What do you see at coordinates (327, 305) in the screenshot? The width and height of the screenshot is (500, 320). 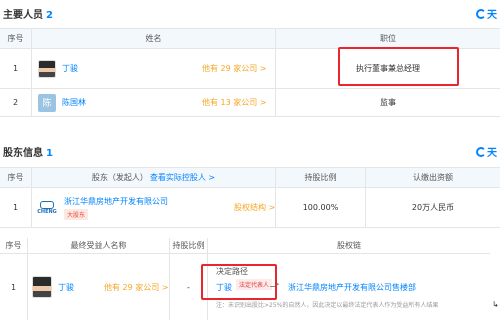 I see `beneficiary-note: 注：未识别出股比>25%的自然人，因此决定以最终法定代表人作为受益所有人结果` at bounding box center [327, 305].